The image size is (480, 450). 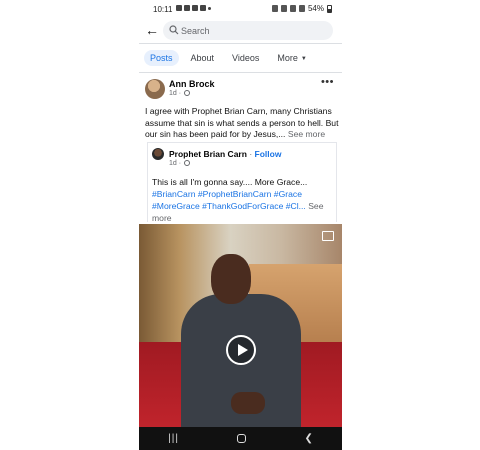 I want to click on battery-icon, so click(x=329, y=8).